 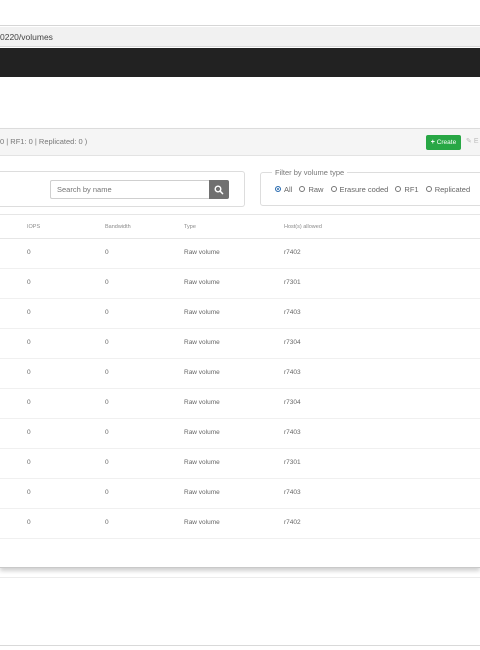 I want to click on address-bar: 0220/volumes, so click(x=240, y=37).